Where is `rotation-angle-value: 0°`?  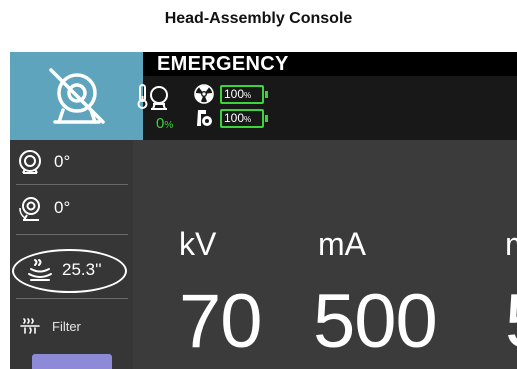 rotation-angle-value: 0° is located at coordinates (62, 161).